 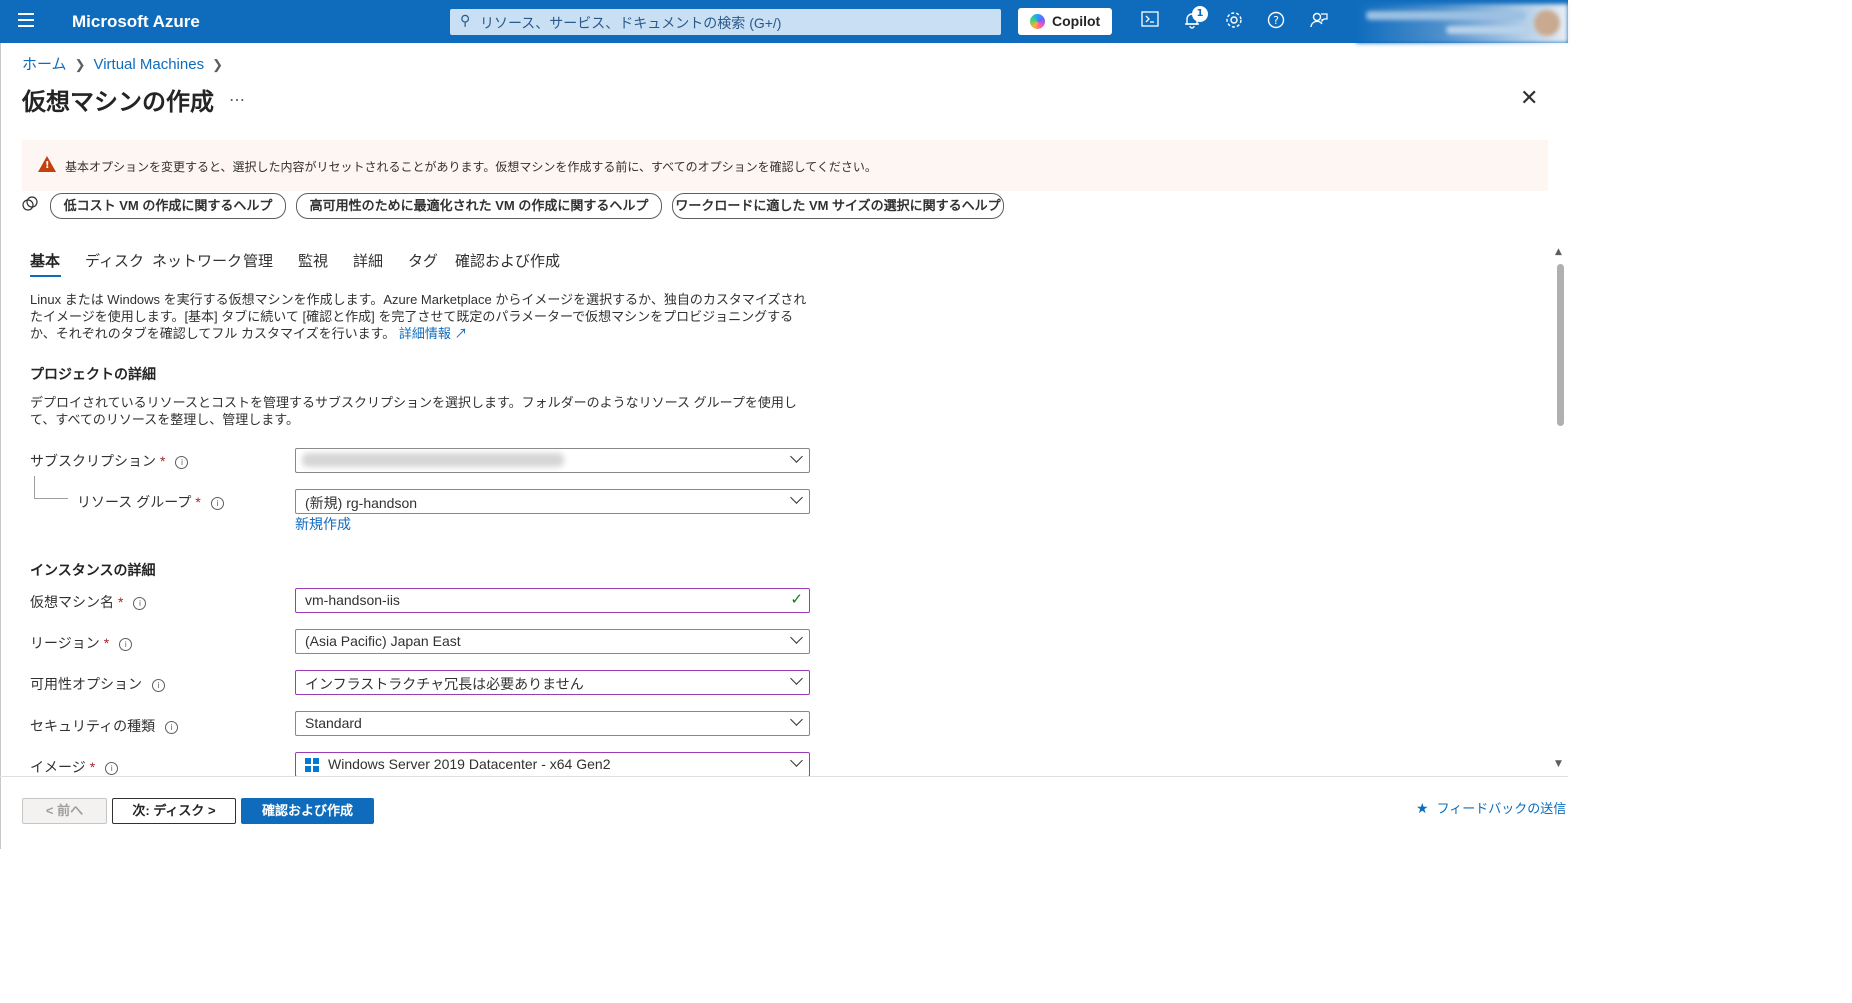 I want to click on global-search-input: ⚲ リソース、サービス、ドキュメントの検索 (G+/), so click(x=725, y=22).